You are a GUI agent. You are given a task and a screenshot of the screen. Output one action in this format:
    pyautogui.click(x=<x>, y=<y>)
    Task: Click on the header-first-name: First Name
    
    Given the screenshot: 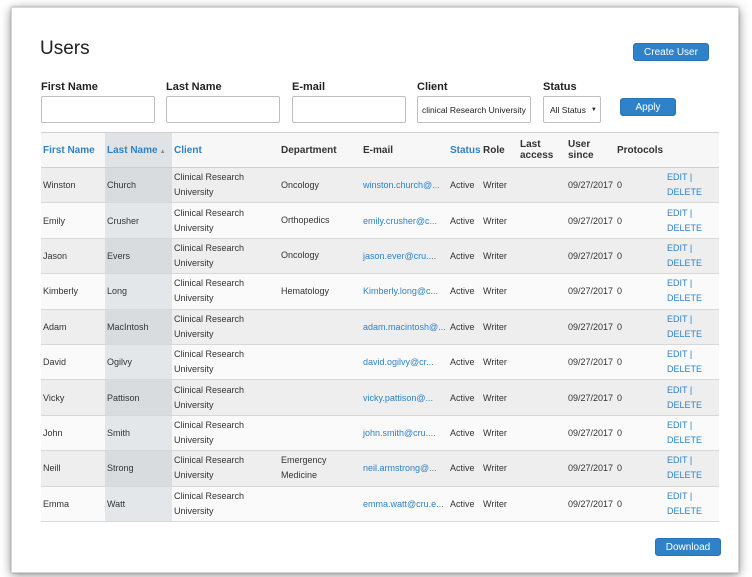 What is the action you would take?
    pyautogui.click(x=73, y=150)
    